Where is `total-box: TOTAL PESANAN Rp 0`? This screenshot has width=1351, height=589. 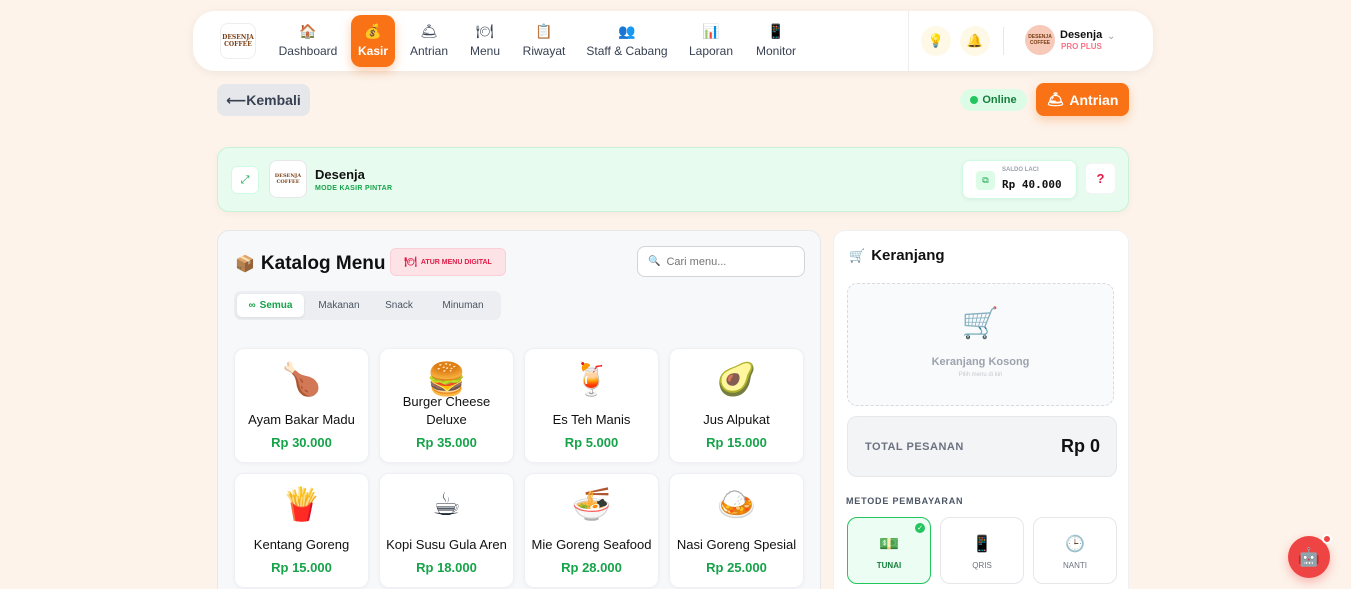 total-box: TOTAL PESANAN Rp 0 is located at coordinates (982, 446).